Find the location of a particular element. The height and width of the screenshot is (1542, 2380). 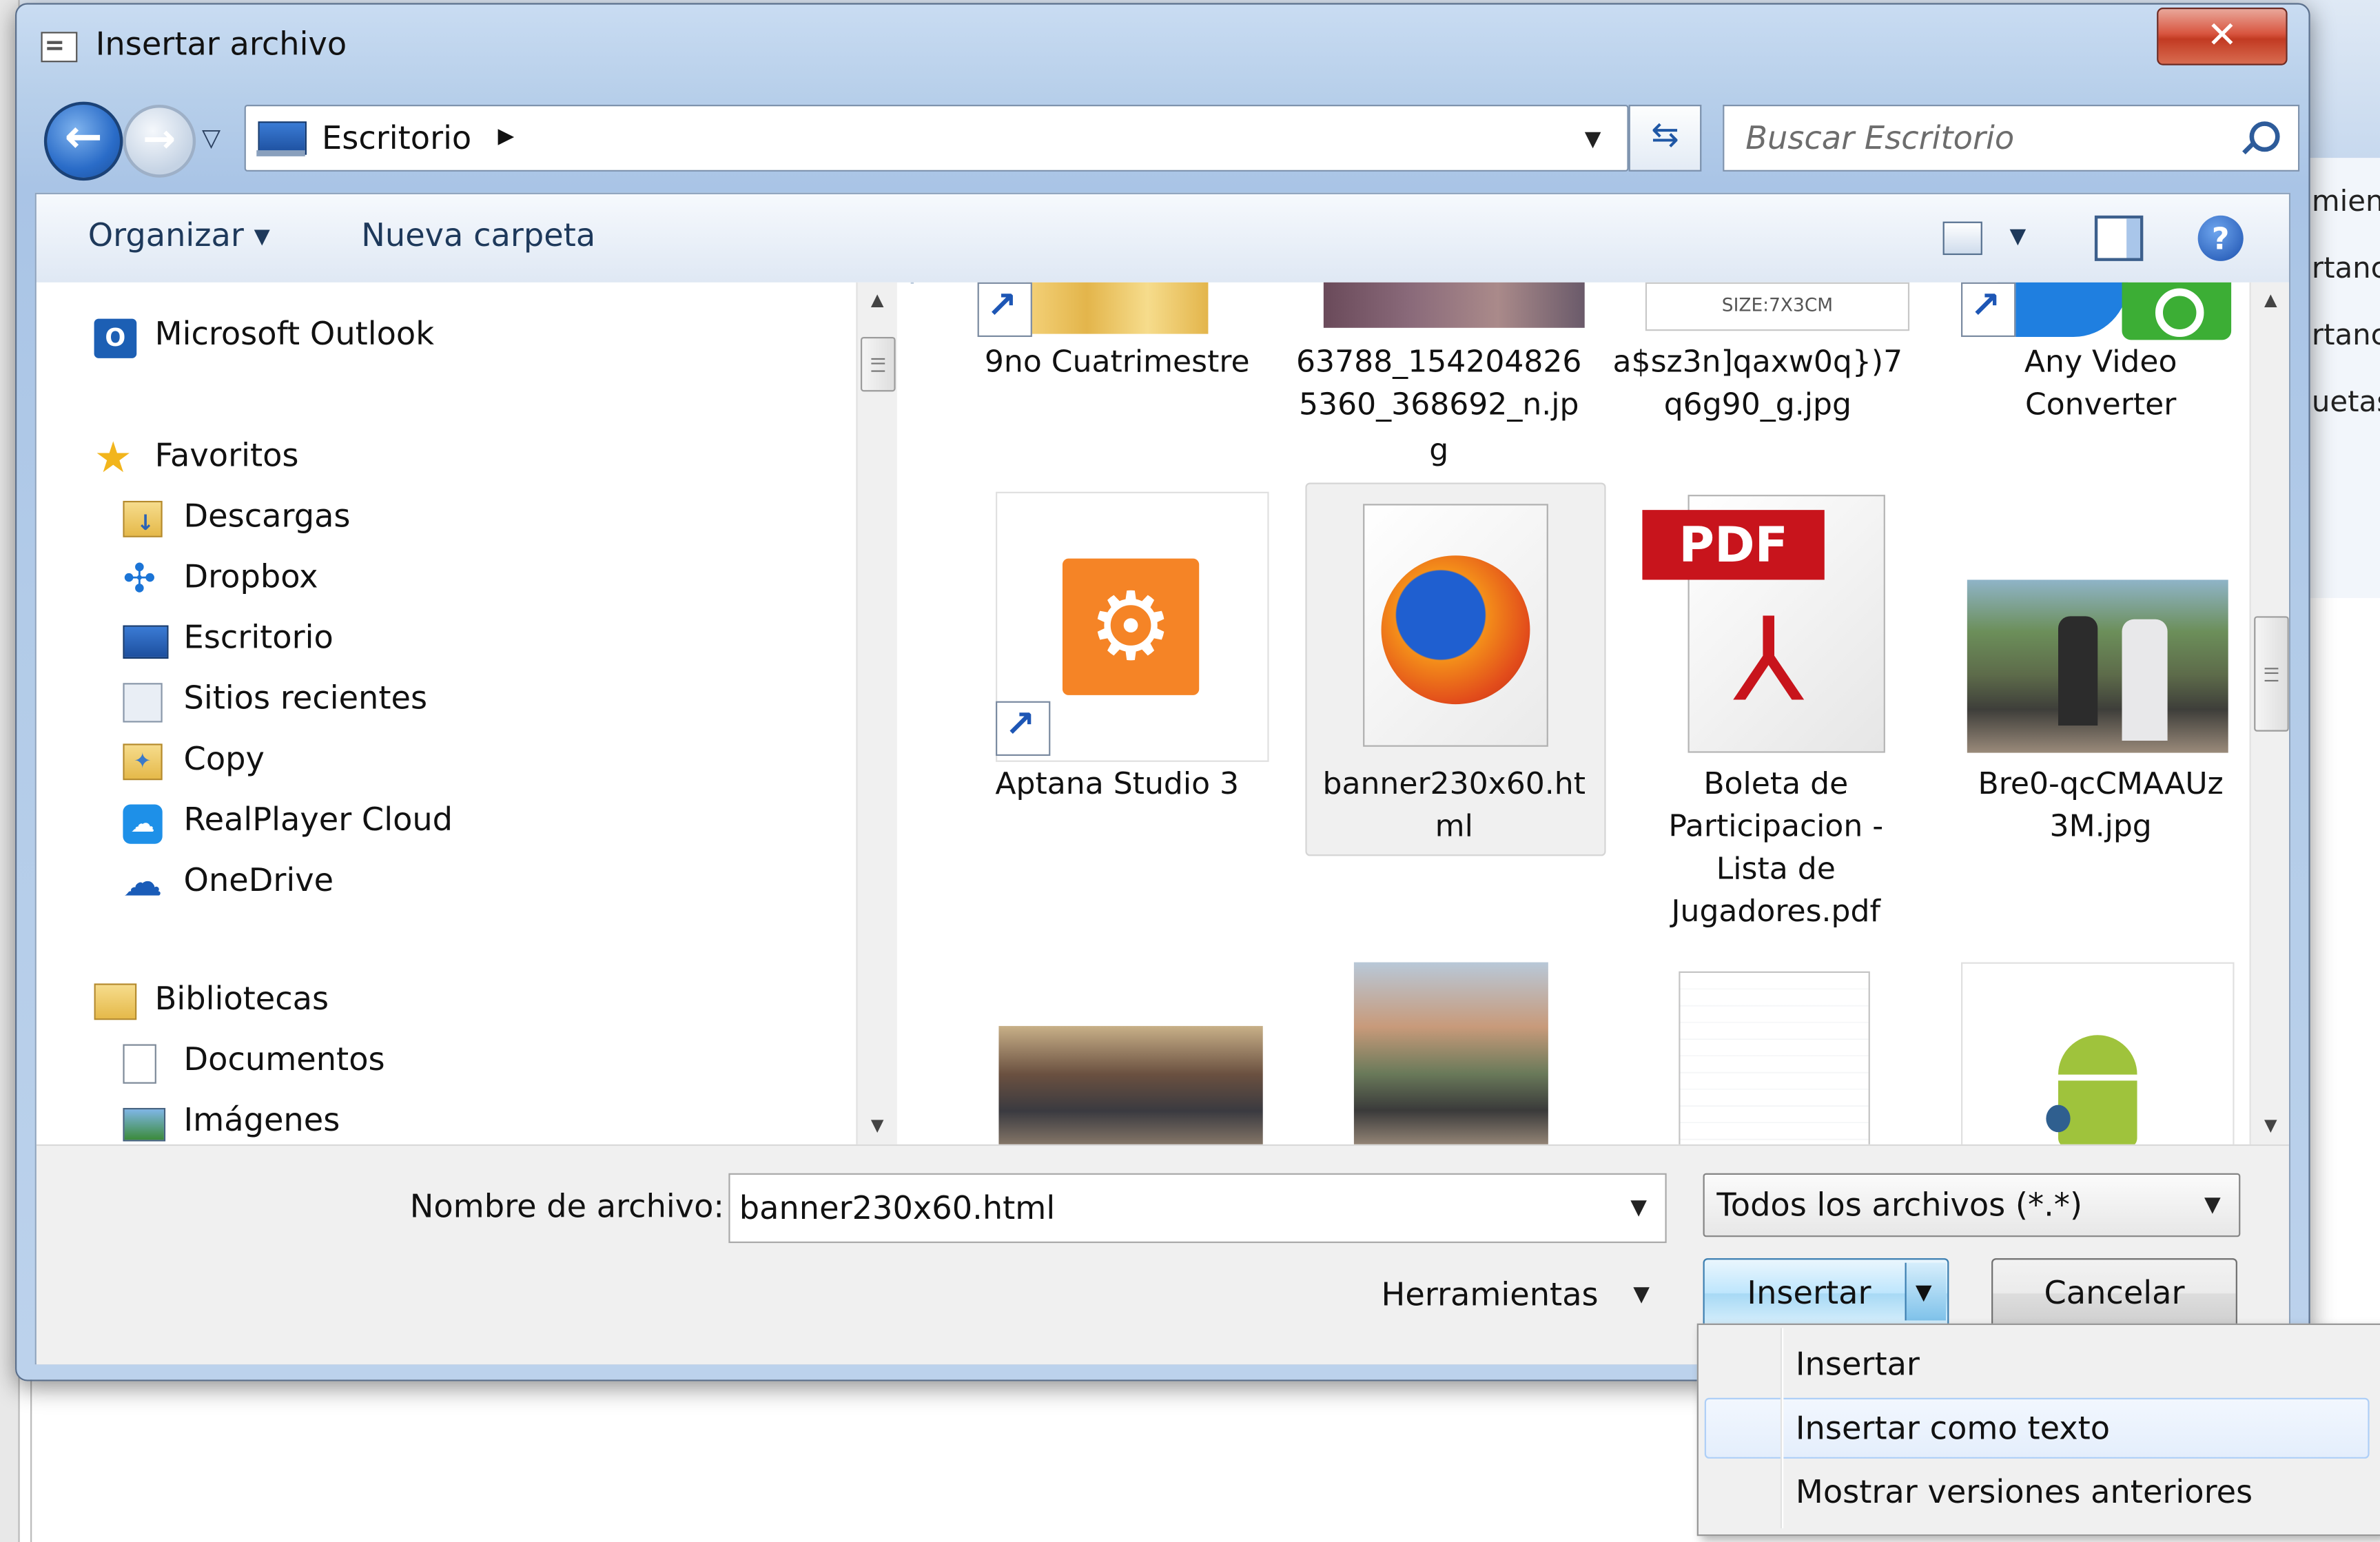

star-icon: ★ is located at coordinates (113, 457).